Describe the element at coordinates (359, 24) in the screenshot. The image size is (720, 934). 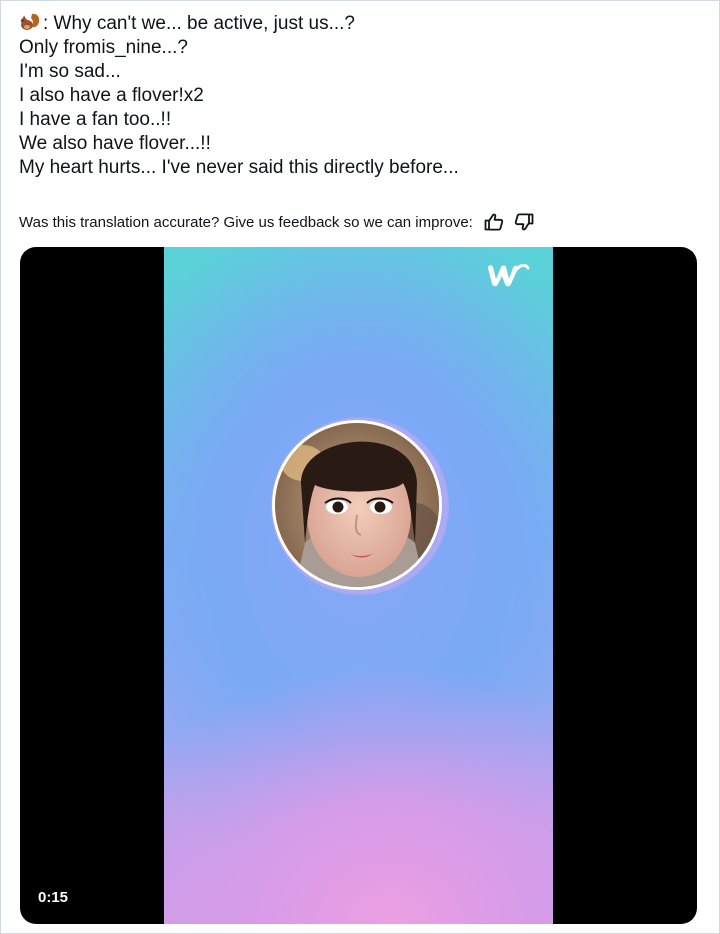
I see `tweet-line-1: : Why can't we... be active, just us...?` at that location.